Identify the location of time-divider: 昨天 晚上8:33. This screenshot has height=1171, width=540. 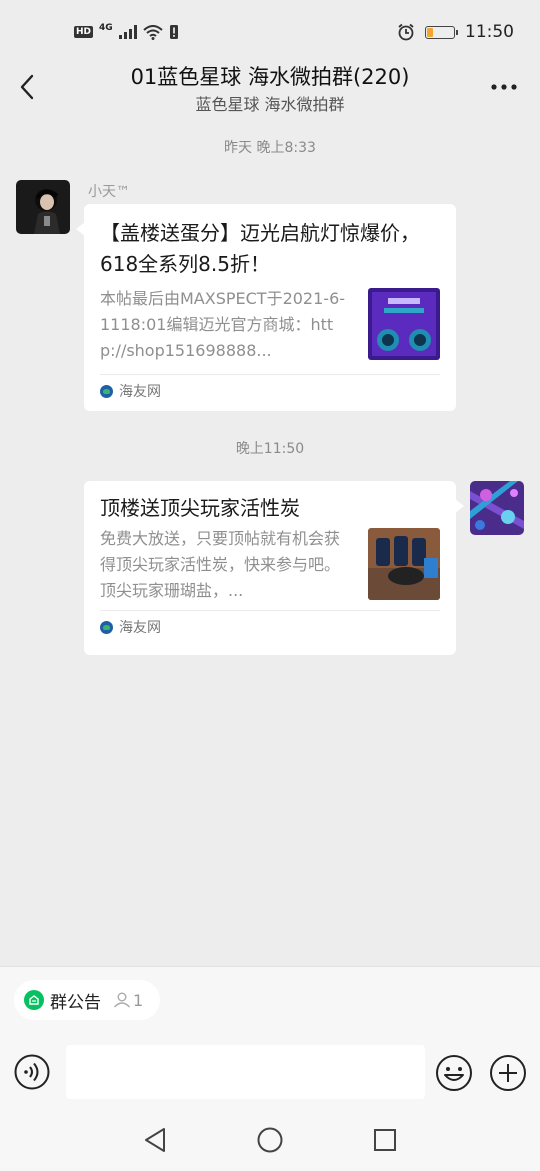
(270, 148).